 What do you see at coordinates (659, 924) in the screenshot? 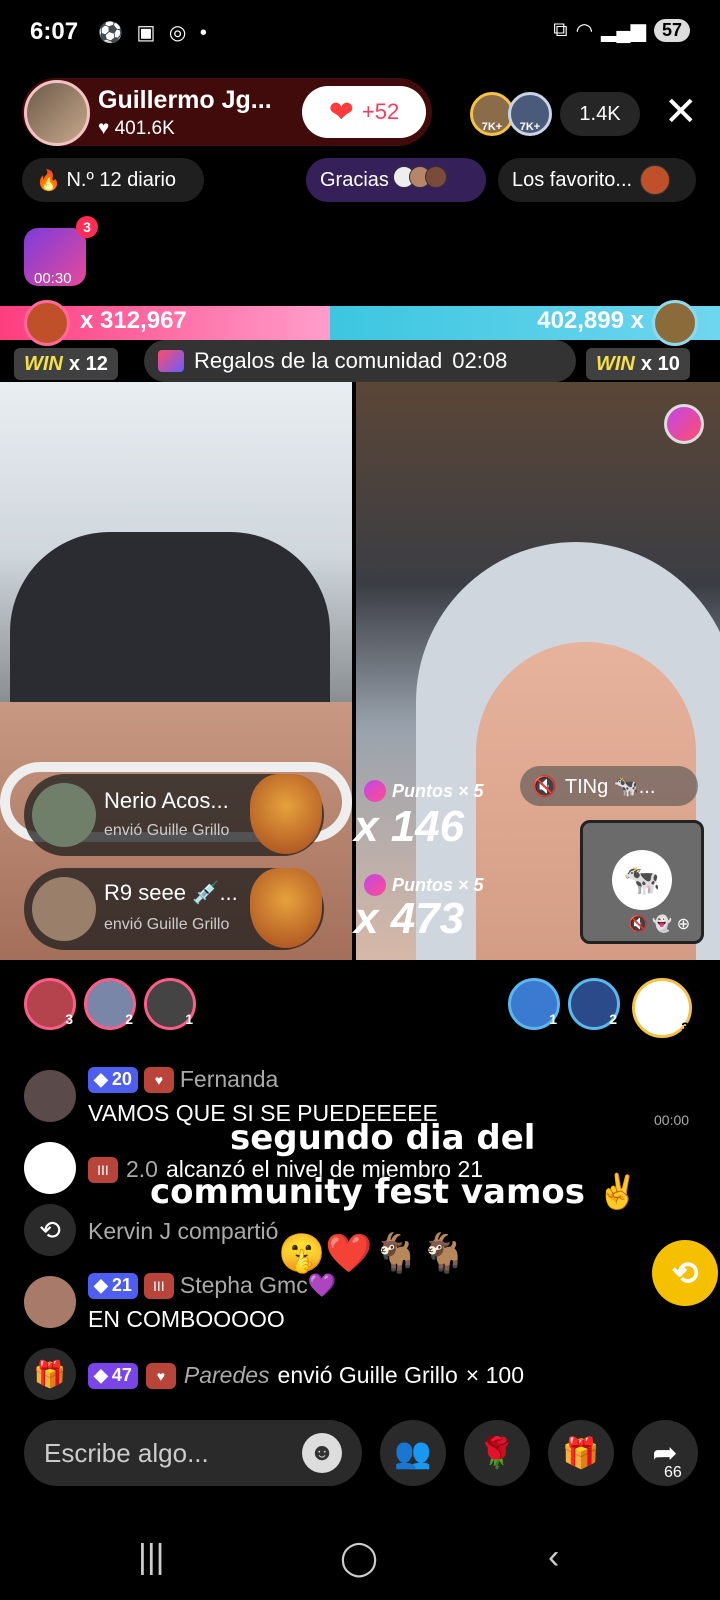
I see `guest-controls-icons: 🔇 👻 ⊕` at bounding box center [659, 924].